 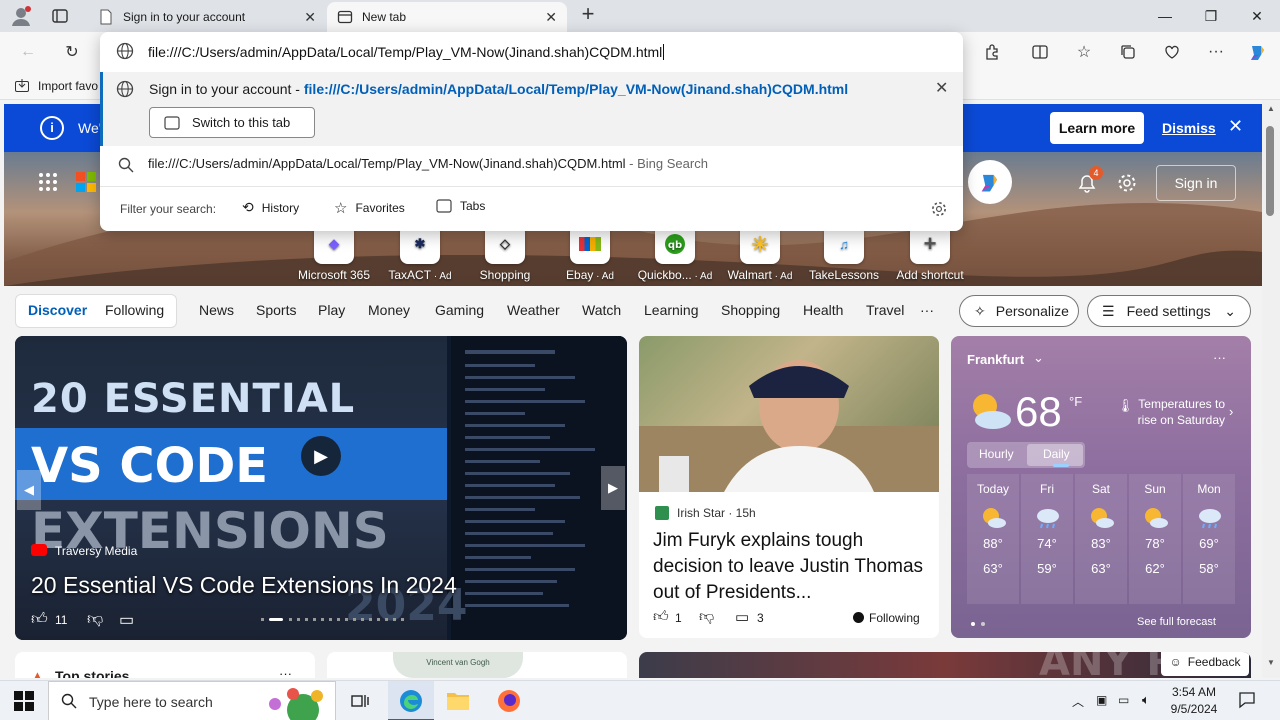 I want to click on shortcut-takelessons: ♫ TakeLessons, so click(x=844, y=253).